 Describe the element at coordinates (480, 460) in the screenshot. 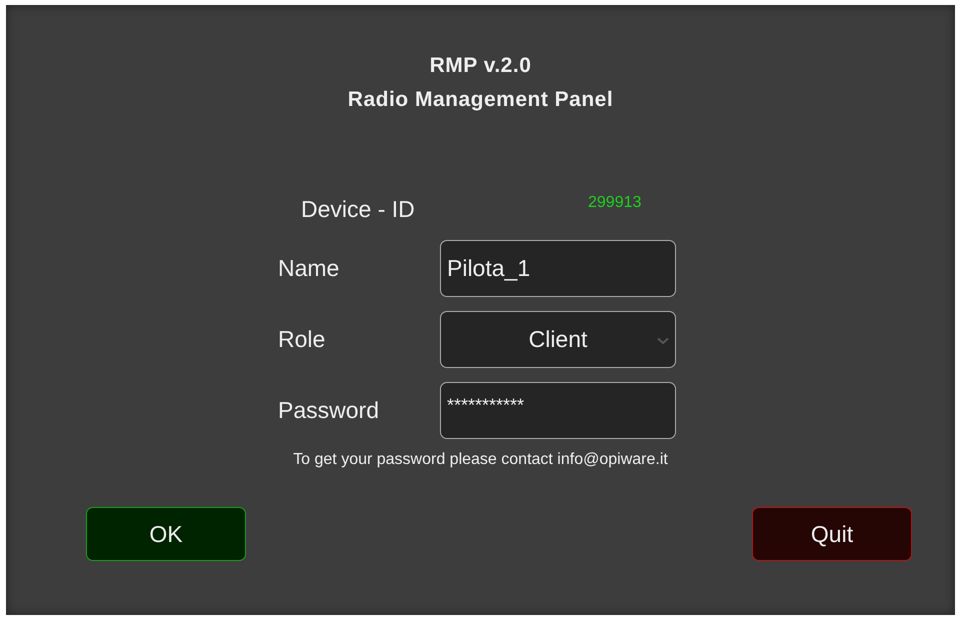

I see `password-hint: To get your password please contact info@opiware.it` at that location.